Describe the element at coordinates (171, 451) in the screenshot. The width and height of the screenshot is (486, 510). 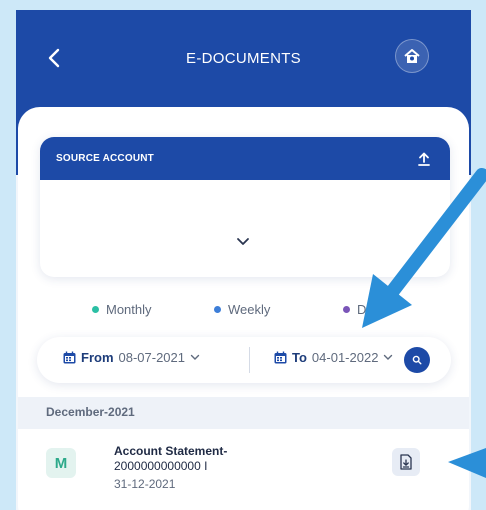
I see `document-title: Account Statement-` at that location.